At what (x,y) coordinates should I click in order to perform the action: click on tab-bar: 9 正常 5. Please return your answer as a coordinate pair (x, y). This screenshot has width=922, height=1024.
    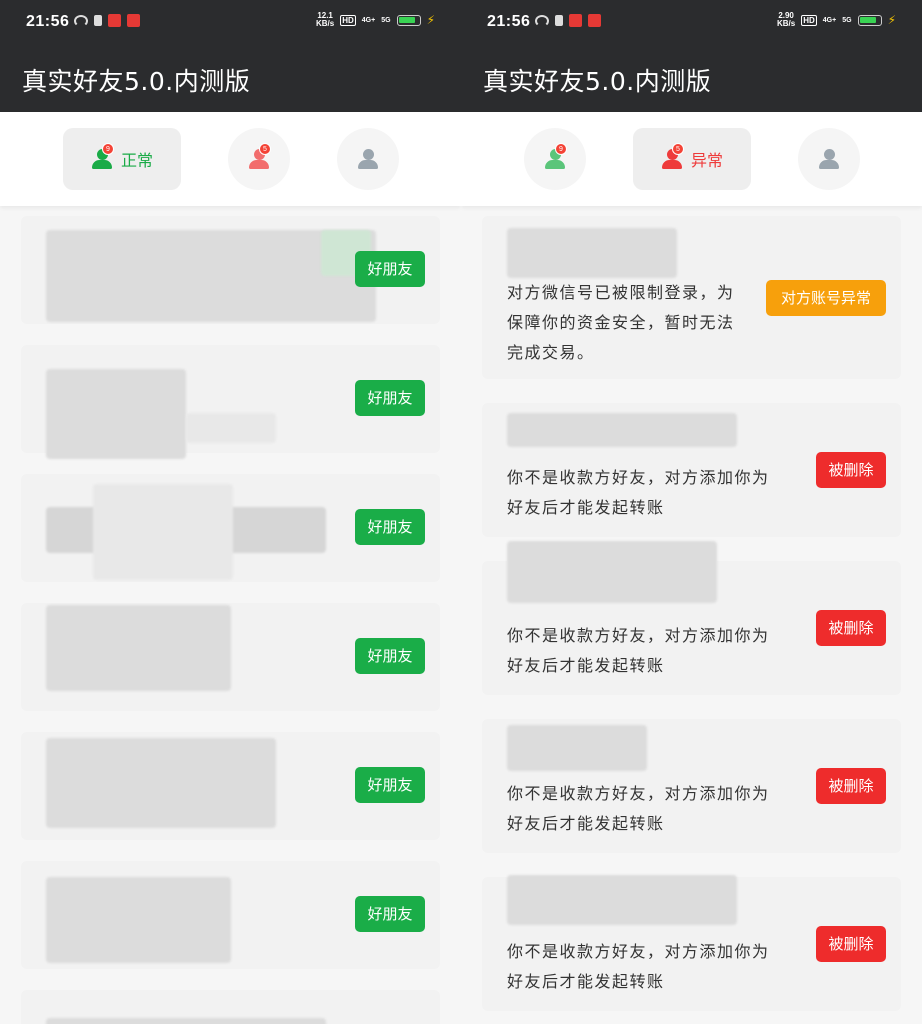
    Looking at the image, I should click on (230, 159).